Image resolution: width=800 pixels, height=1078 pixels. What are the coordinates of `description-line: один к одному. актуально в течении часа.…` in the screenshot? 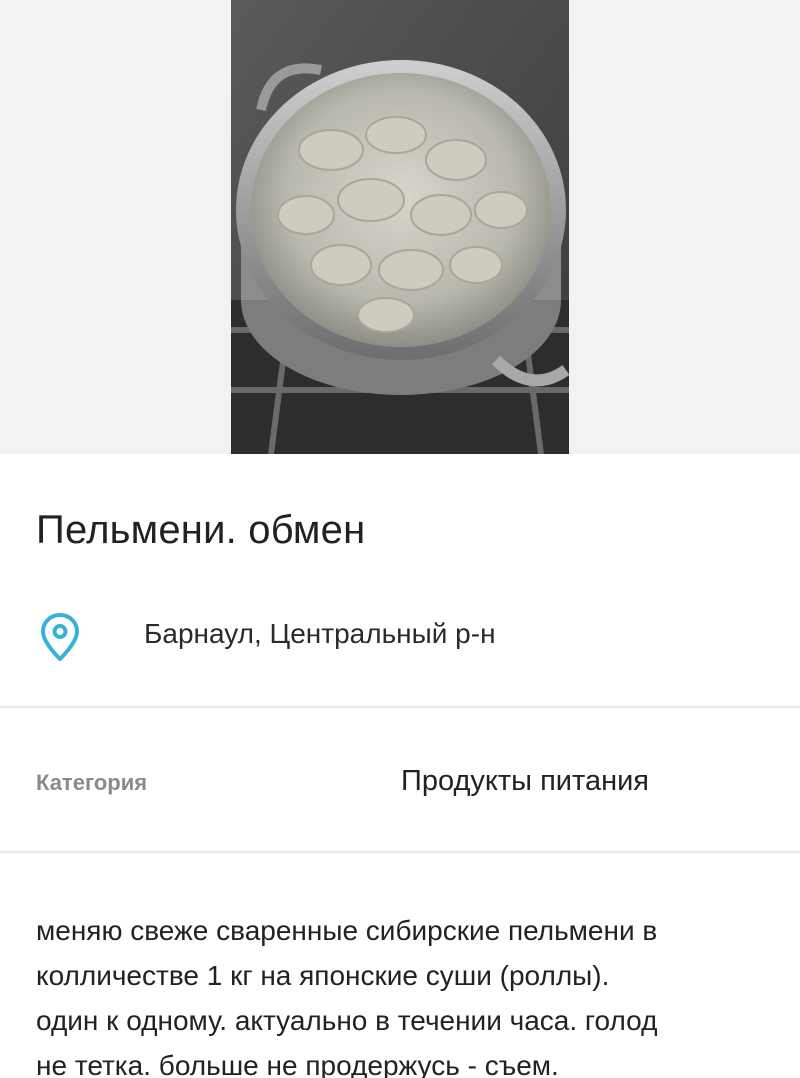 It's located at (347, 1020).